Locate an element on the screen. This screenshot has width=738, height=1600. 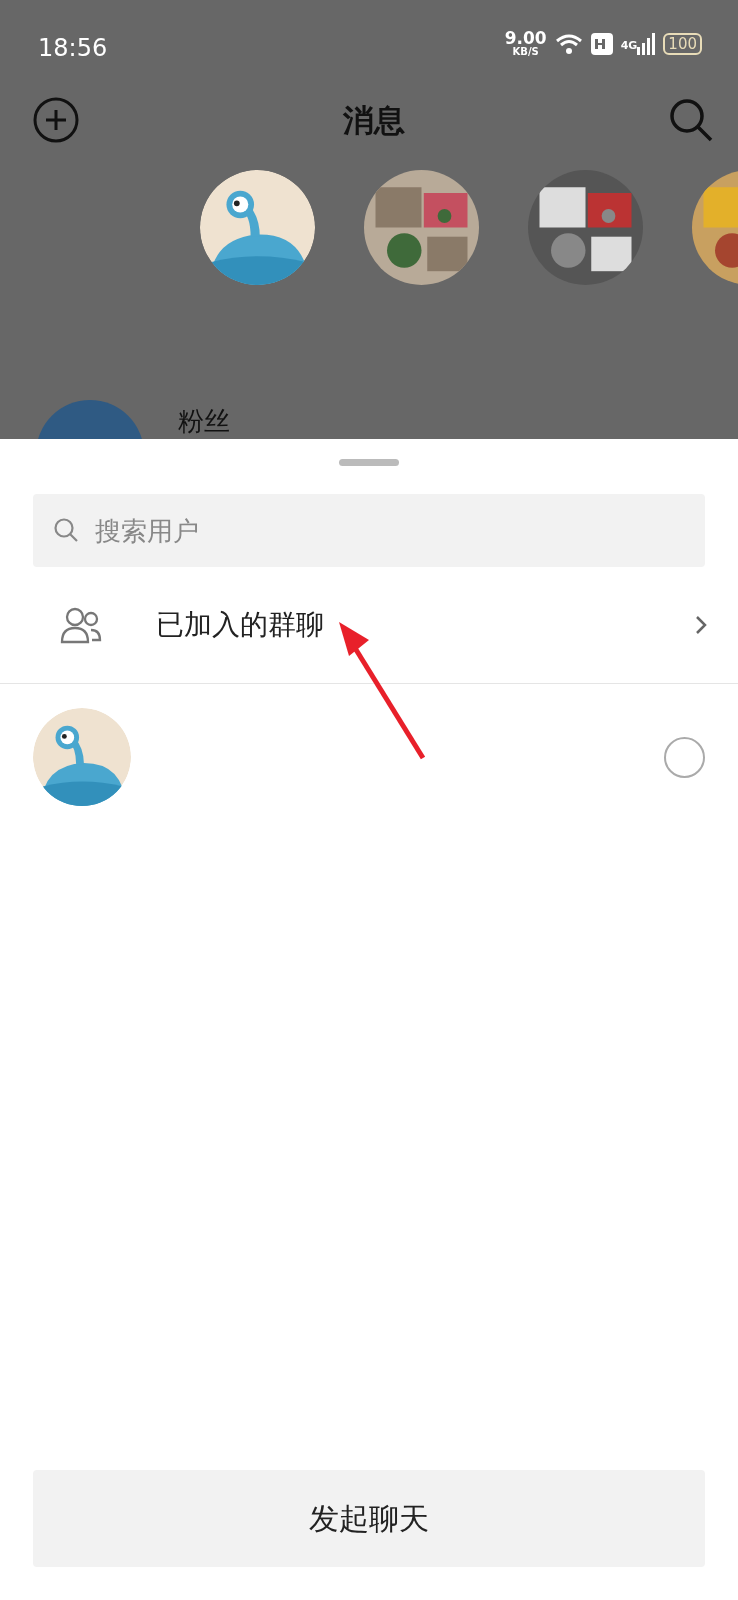
list-title: 粉丝 is located at coordinates (204, 421).